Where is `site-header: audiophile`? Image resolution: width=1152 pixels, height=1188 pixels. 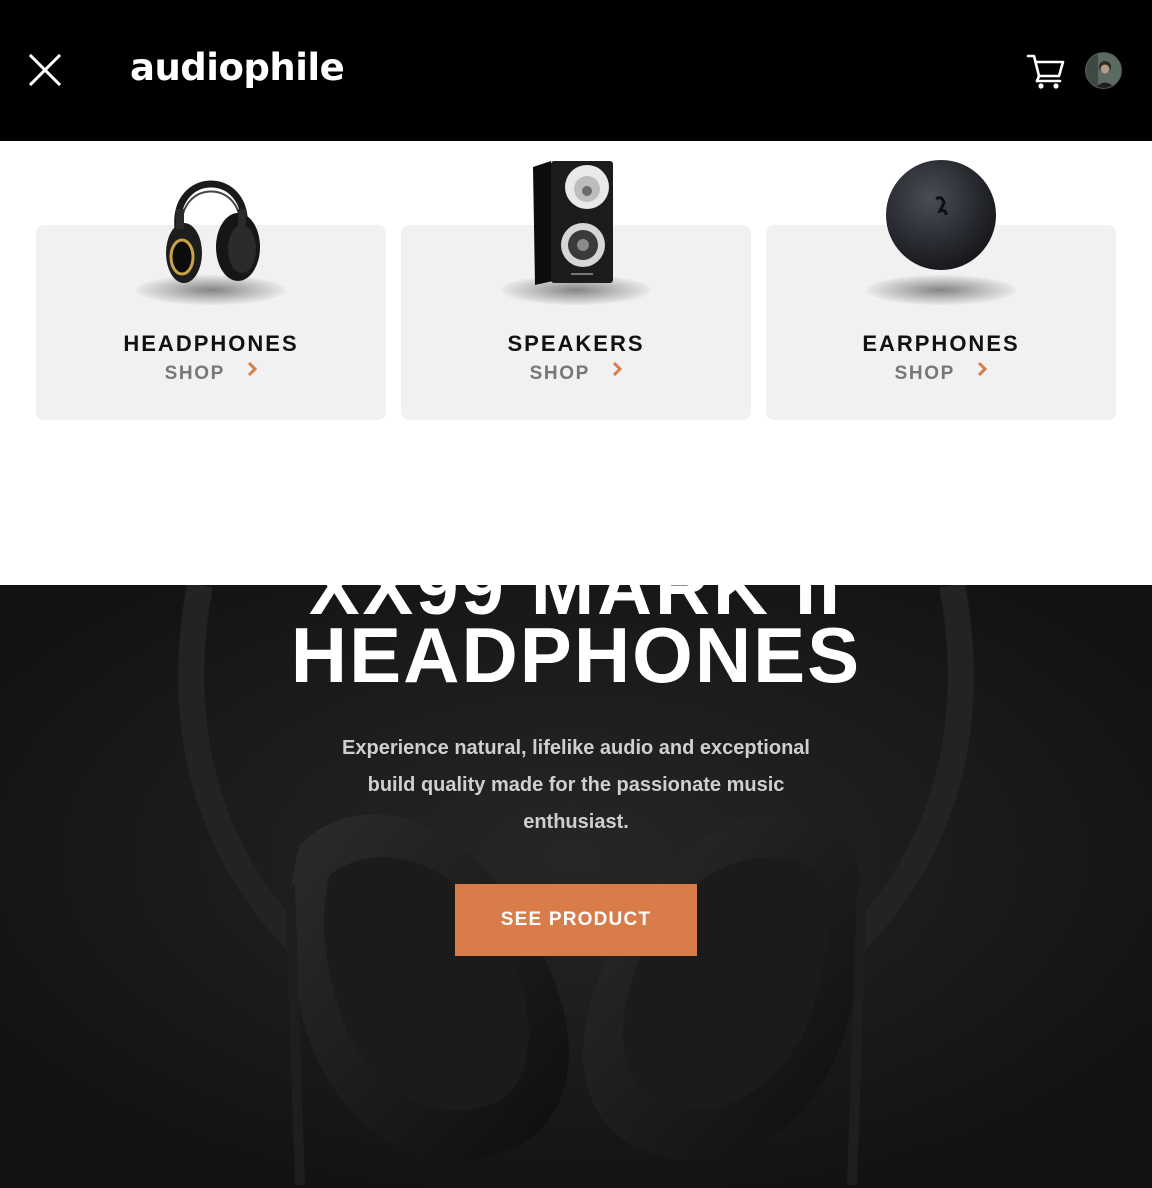
site-header: audiophile is located at coordinates (576, 70).